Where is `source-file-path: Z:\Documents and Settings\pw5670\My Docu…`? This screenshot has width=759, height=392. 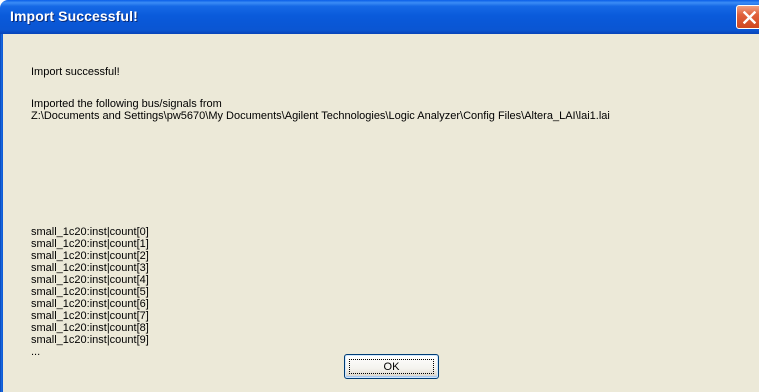
source-file-path: Z:\Documents and Settings\pw5670\My Docu… is located at coordinates (320, 116).